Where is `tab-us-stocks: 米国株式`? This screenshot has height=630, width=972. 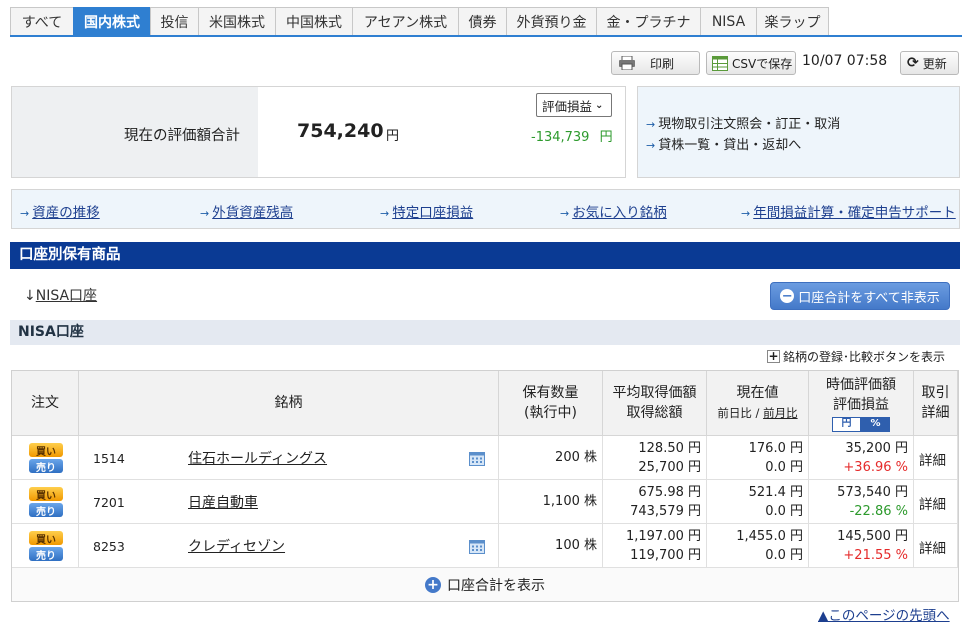 tab-us-stocks: 米国株式 is located at coordinates (236, 21).